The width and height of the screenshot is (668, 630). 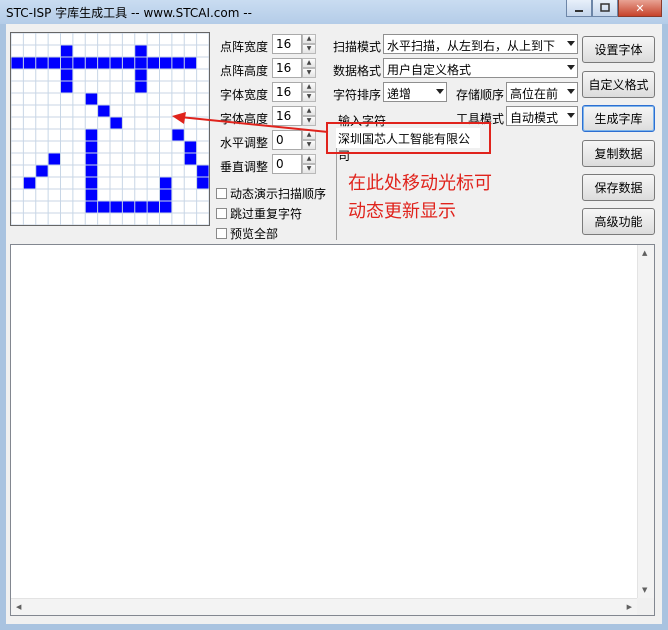 What do you see at coordinates (480, 68) in the screenshot?
I see `data-format-select: 用户自定义格式` at bounding box center [480, 68].